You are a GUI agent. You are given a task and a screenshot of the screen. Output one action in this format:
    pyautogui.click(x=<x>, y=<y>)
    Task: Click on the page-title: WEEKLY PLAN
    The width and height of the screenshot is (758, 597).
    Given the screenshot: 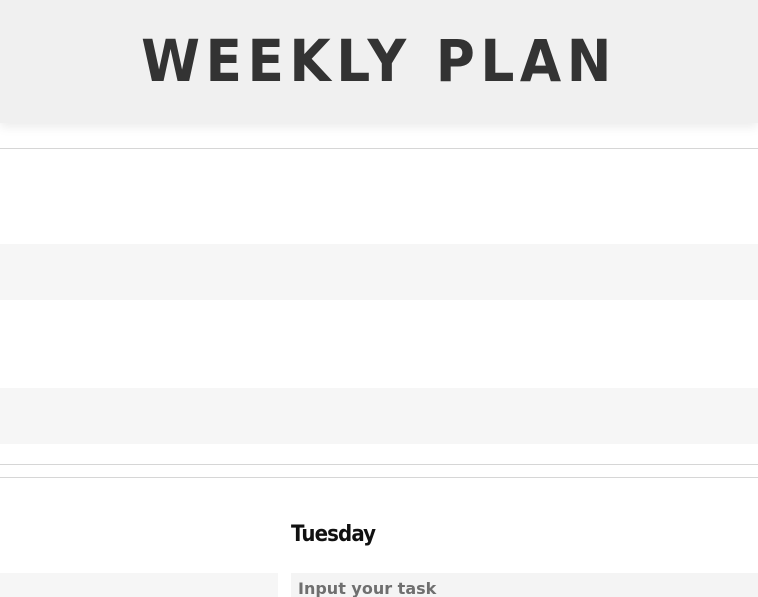 What is the action you would take?
    pyautogui.click(x=379, y=61)
    